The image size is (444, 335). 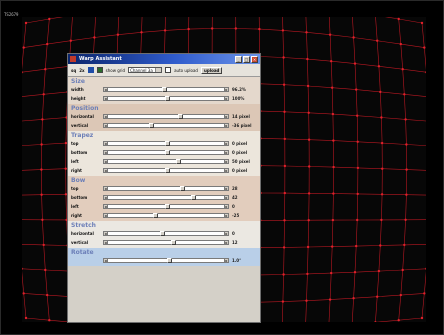 I want to click on adjust-row: bottom ◂ ▸ 42, so click(x=164, y=197).